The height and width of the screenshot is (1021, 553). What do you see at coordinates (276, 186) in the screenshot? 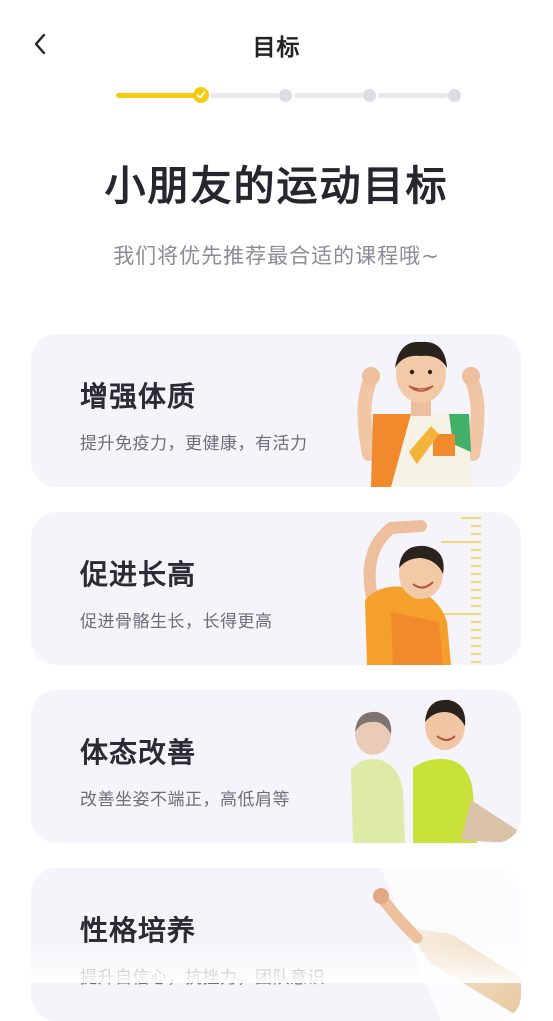
I see `main-heading: 小朋友的运动目标` at bounding box center [276, 186].